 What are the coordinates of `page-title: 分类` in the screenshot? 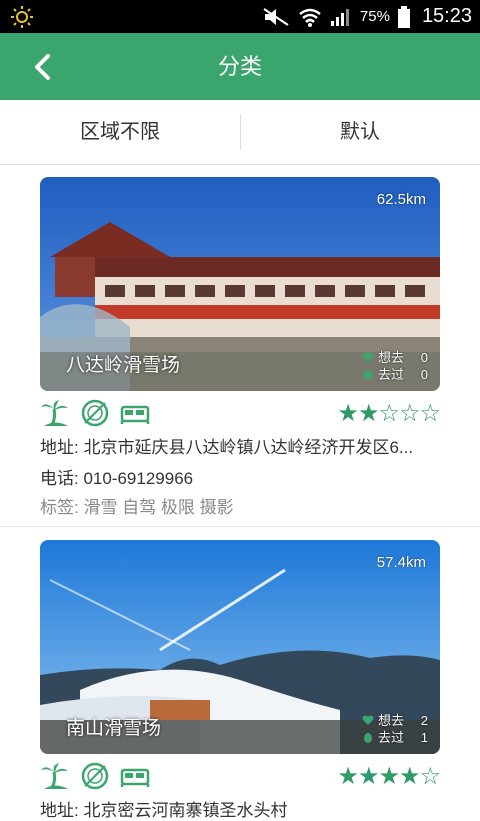 It's located at (239, 66).